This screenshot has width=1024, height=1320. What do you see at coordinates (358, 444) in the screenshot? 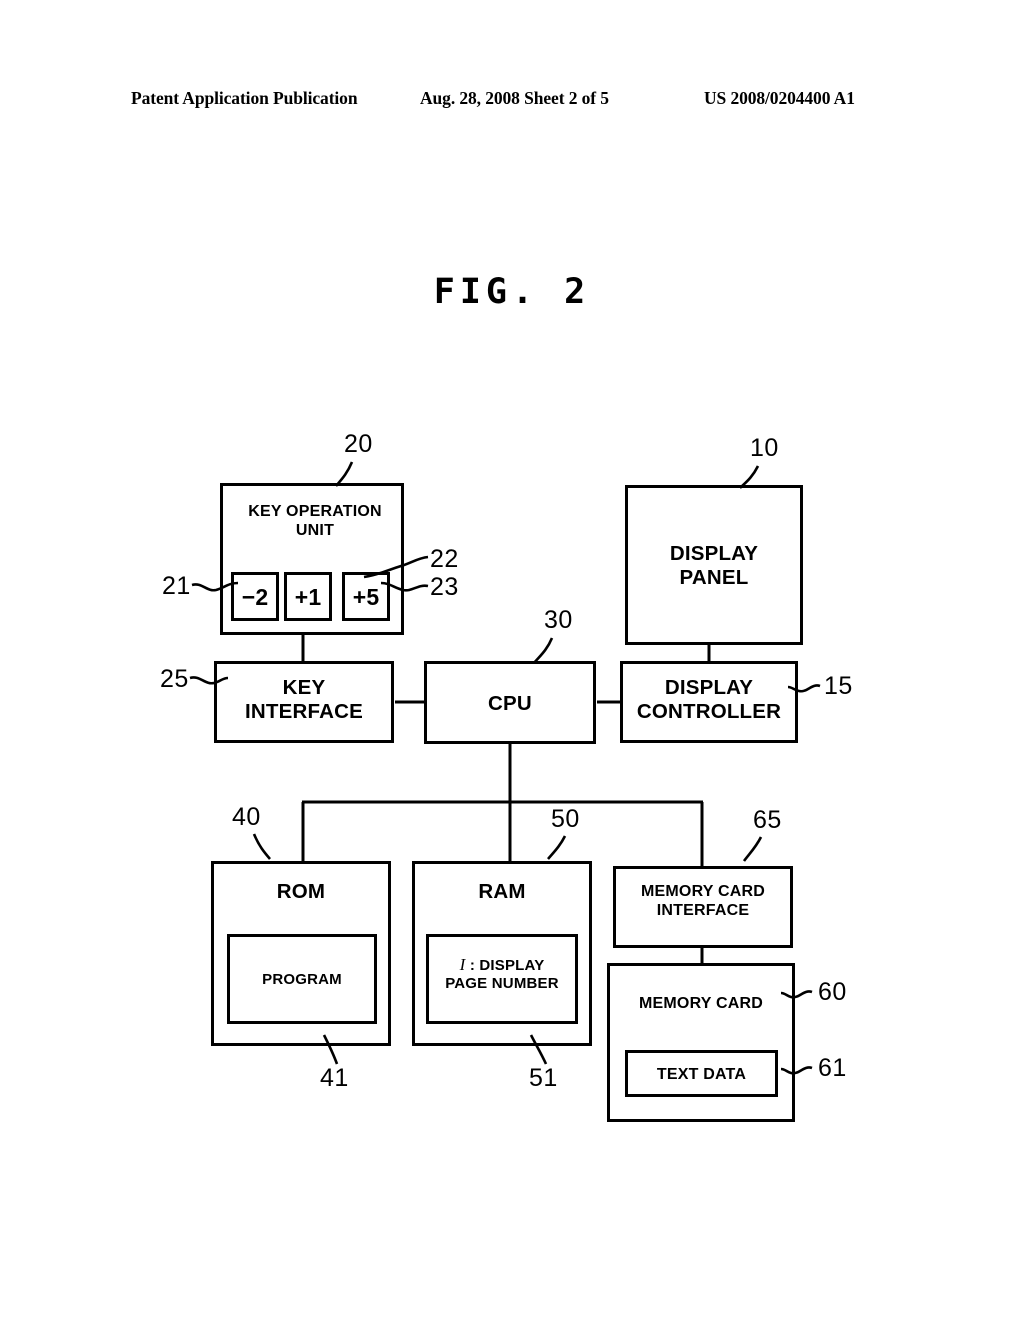
I see `ref-numeral-20: 20` at bounding box center [358, 444].